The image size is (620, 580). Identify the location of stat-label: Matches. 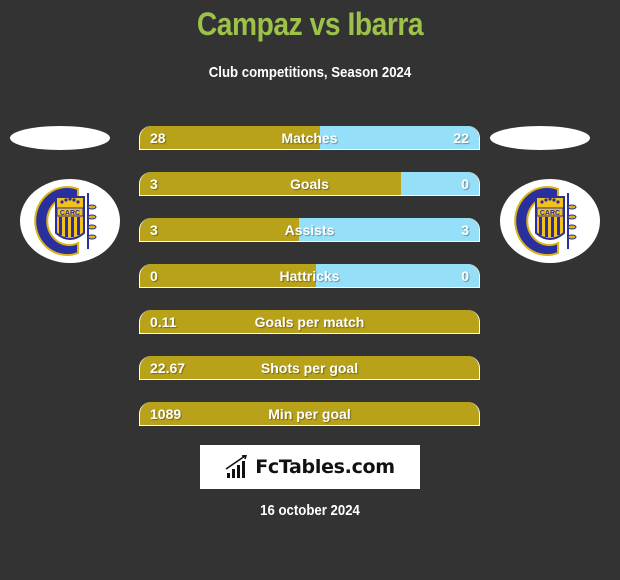
(309, 138).